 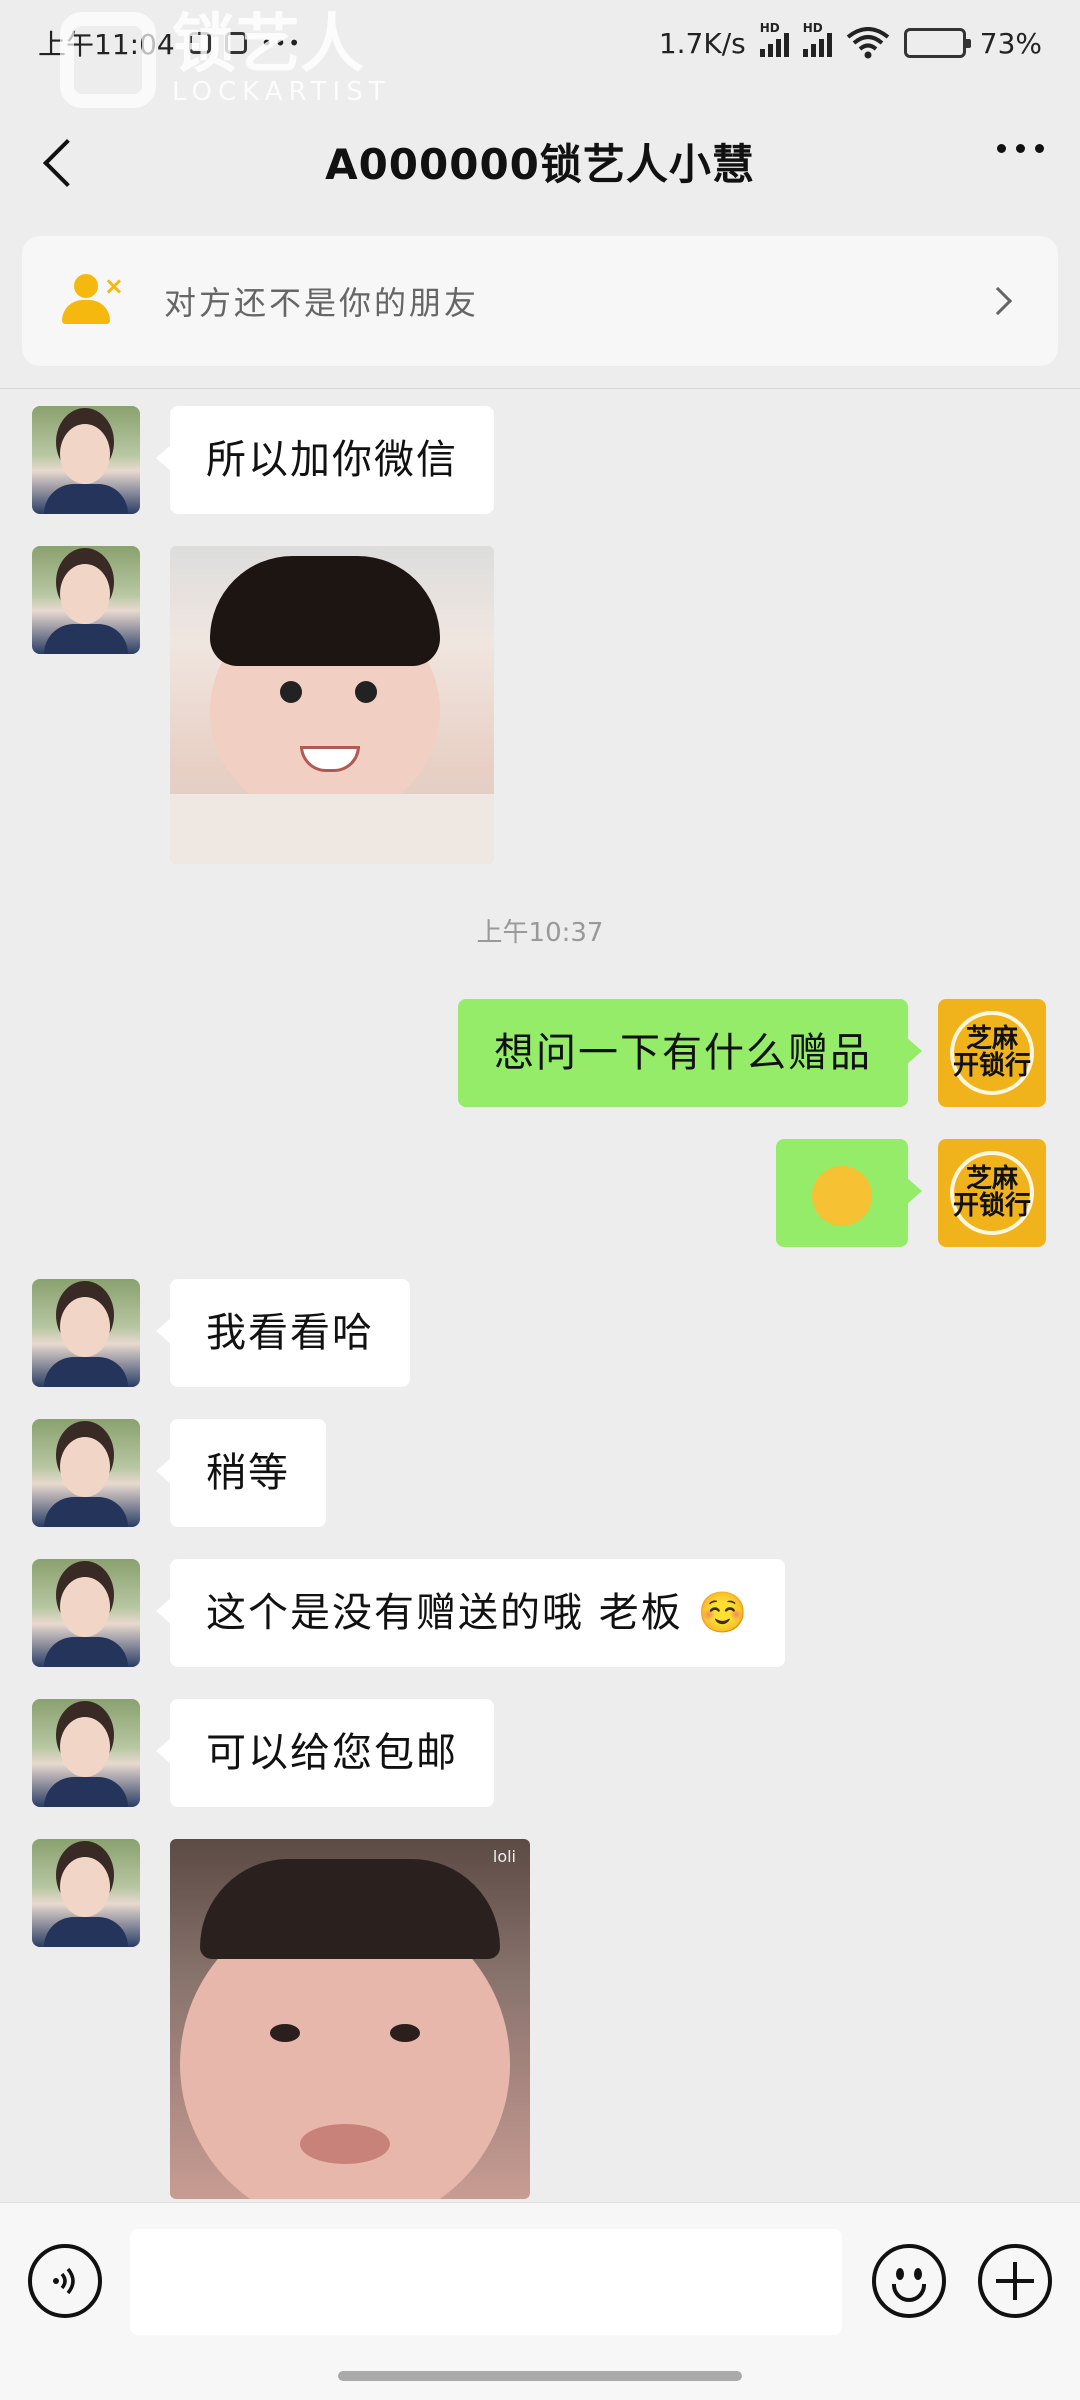 What do you see at coordinates (281, 43) in the screenshot?
I see `more-notifications-icon: •••` at bounding box center [281, 43].